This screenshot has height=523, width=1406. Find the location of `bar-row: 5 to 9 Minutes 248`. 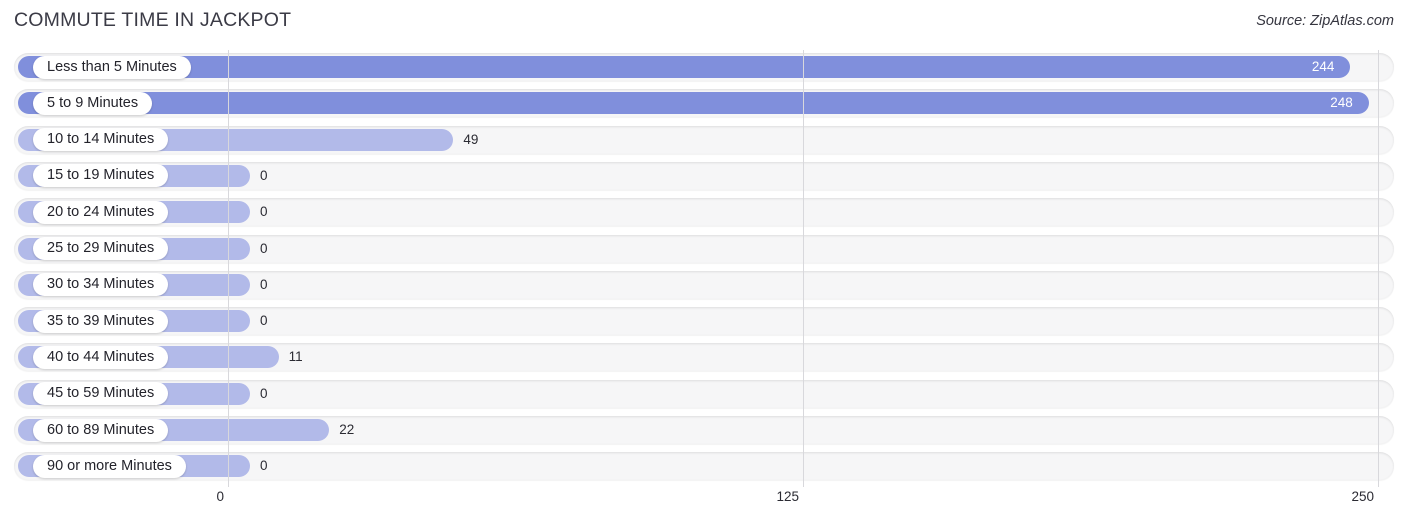

bar-row: 5 to 9 Minutes 248 is located at coordinates (703, 104).